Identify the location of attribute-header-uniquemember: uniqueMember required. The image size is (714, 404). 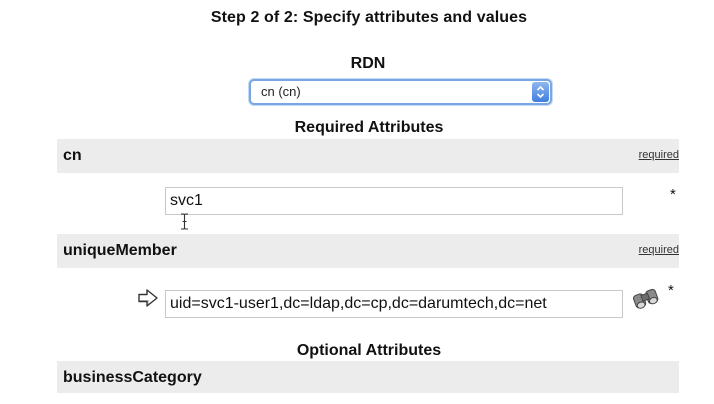
(368, 251).